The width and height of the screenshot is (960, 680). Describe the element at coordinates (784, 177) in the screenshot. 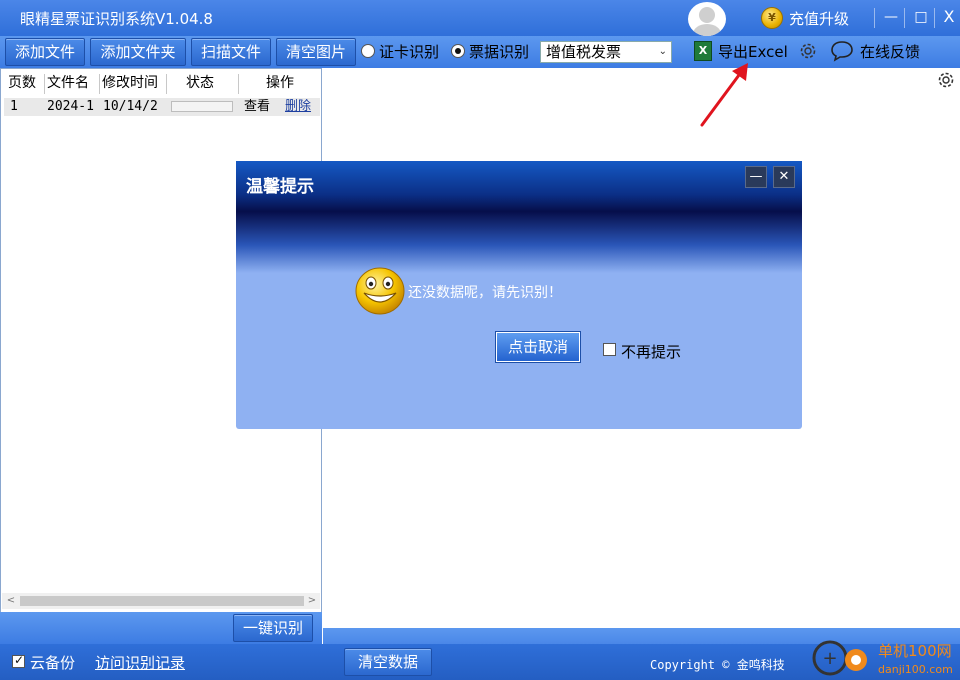

I see `dialog-close-button: ✕` at that location.